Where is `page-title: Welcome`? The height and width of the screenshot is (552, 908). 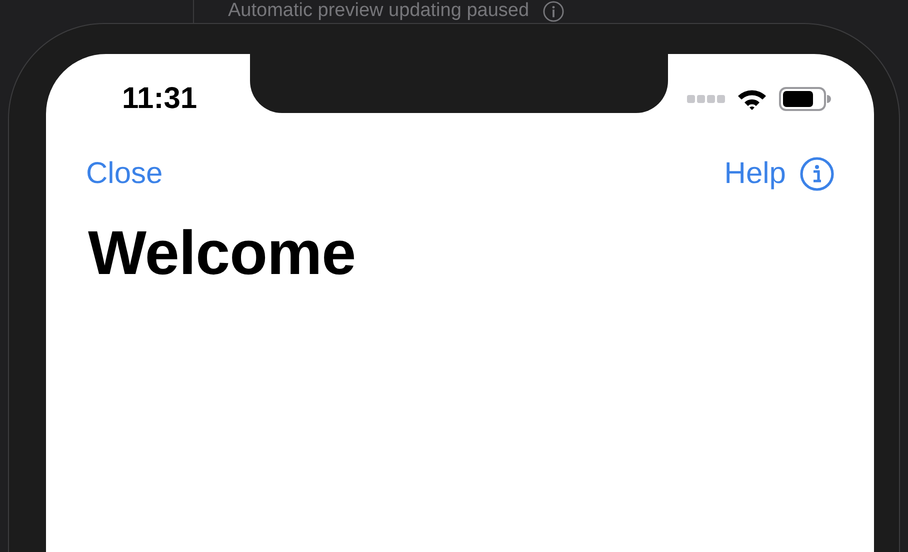
page-title: Welcome is located at coordinates (222, 253).